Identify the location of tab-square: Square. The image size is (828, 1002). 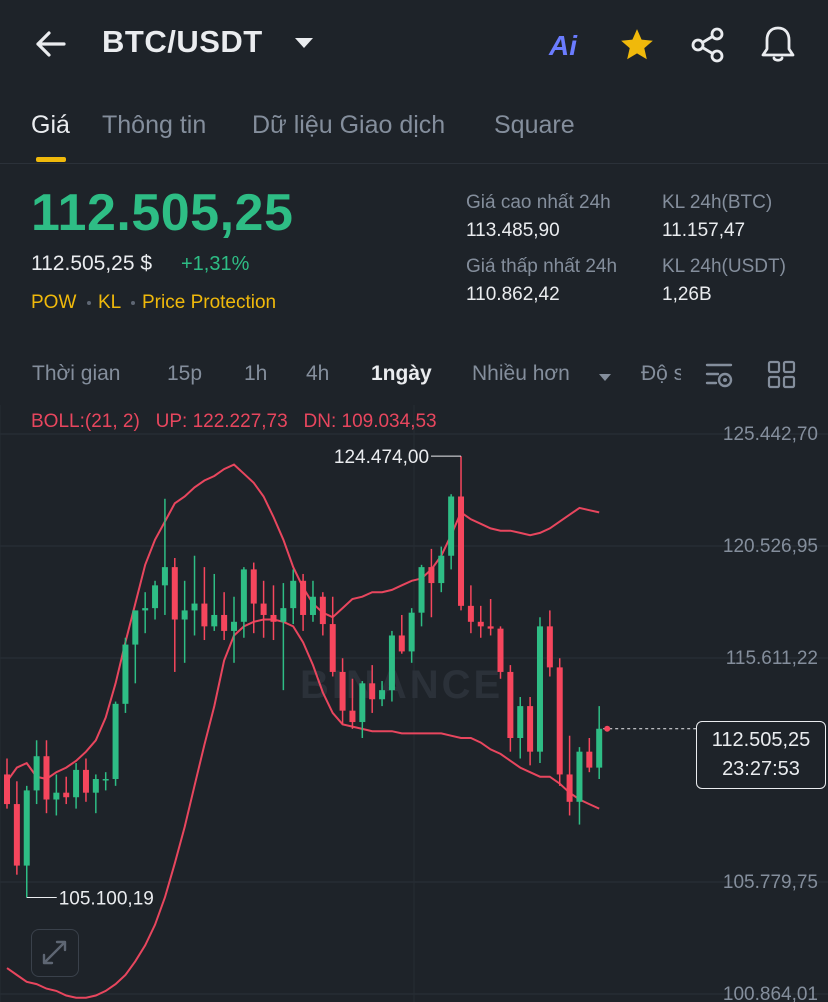
(534, 125).